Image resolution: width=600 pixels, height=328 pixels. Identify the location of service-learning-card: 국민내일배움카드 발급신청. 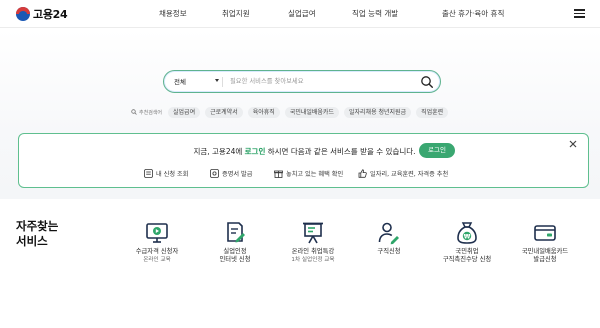
(545, 242).